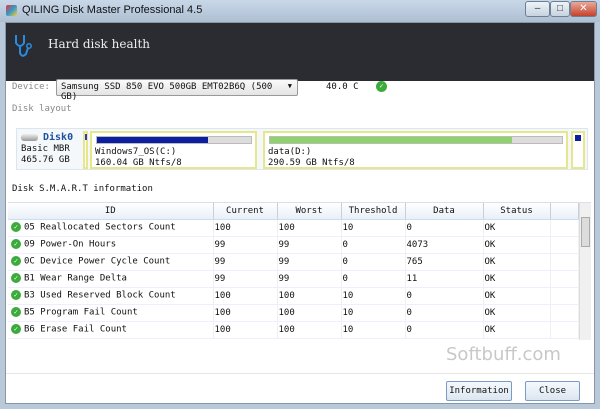 Image resolution: width=600 pixels, height=409 pixels. Describe the element at coordinates (300, 373) in the screenshot. I see `divider` at that location.